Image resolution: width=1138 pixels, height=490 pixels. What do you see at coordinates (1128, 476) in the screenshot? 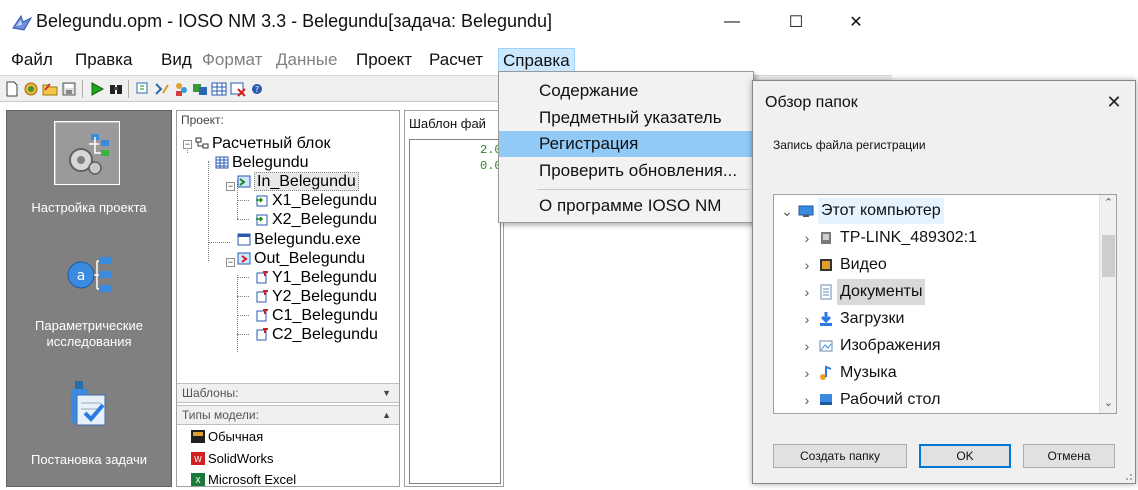
I see `resize-grip-icon` at bounding box center [1128, 476].